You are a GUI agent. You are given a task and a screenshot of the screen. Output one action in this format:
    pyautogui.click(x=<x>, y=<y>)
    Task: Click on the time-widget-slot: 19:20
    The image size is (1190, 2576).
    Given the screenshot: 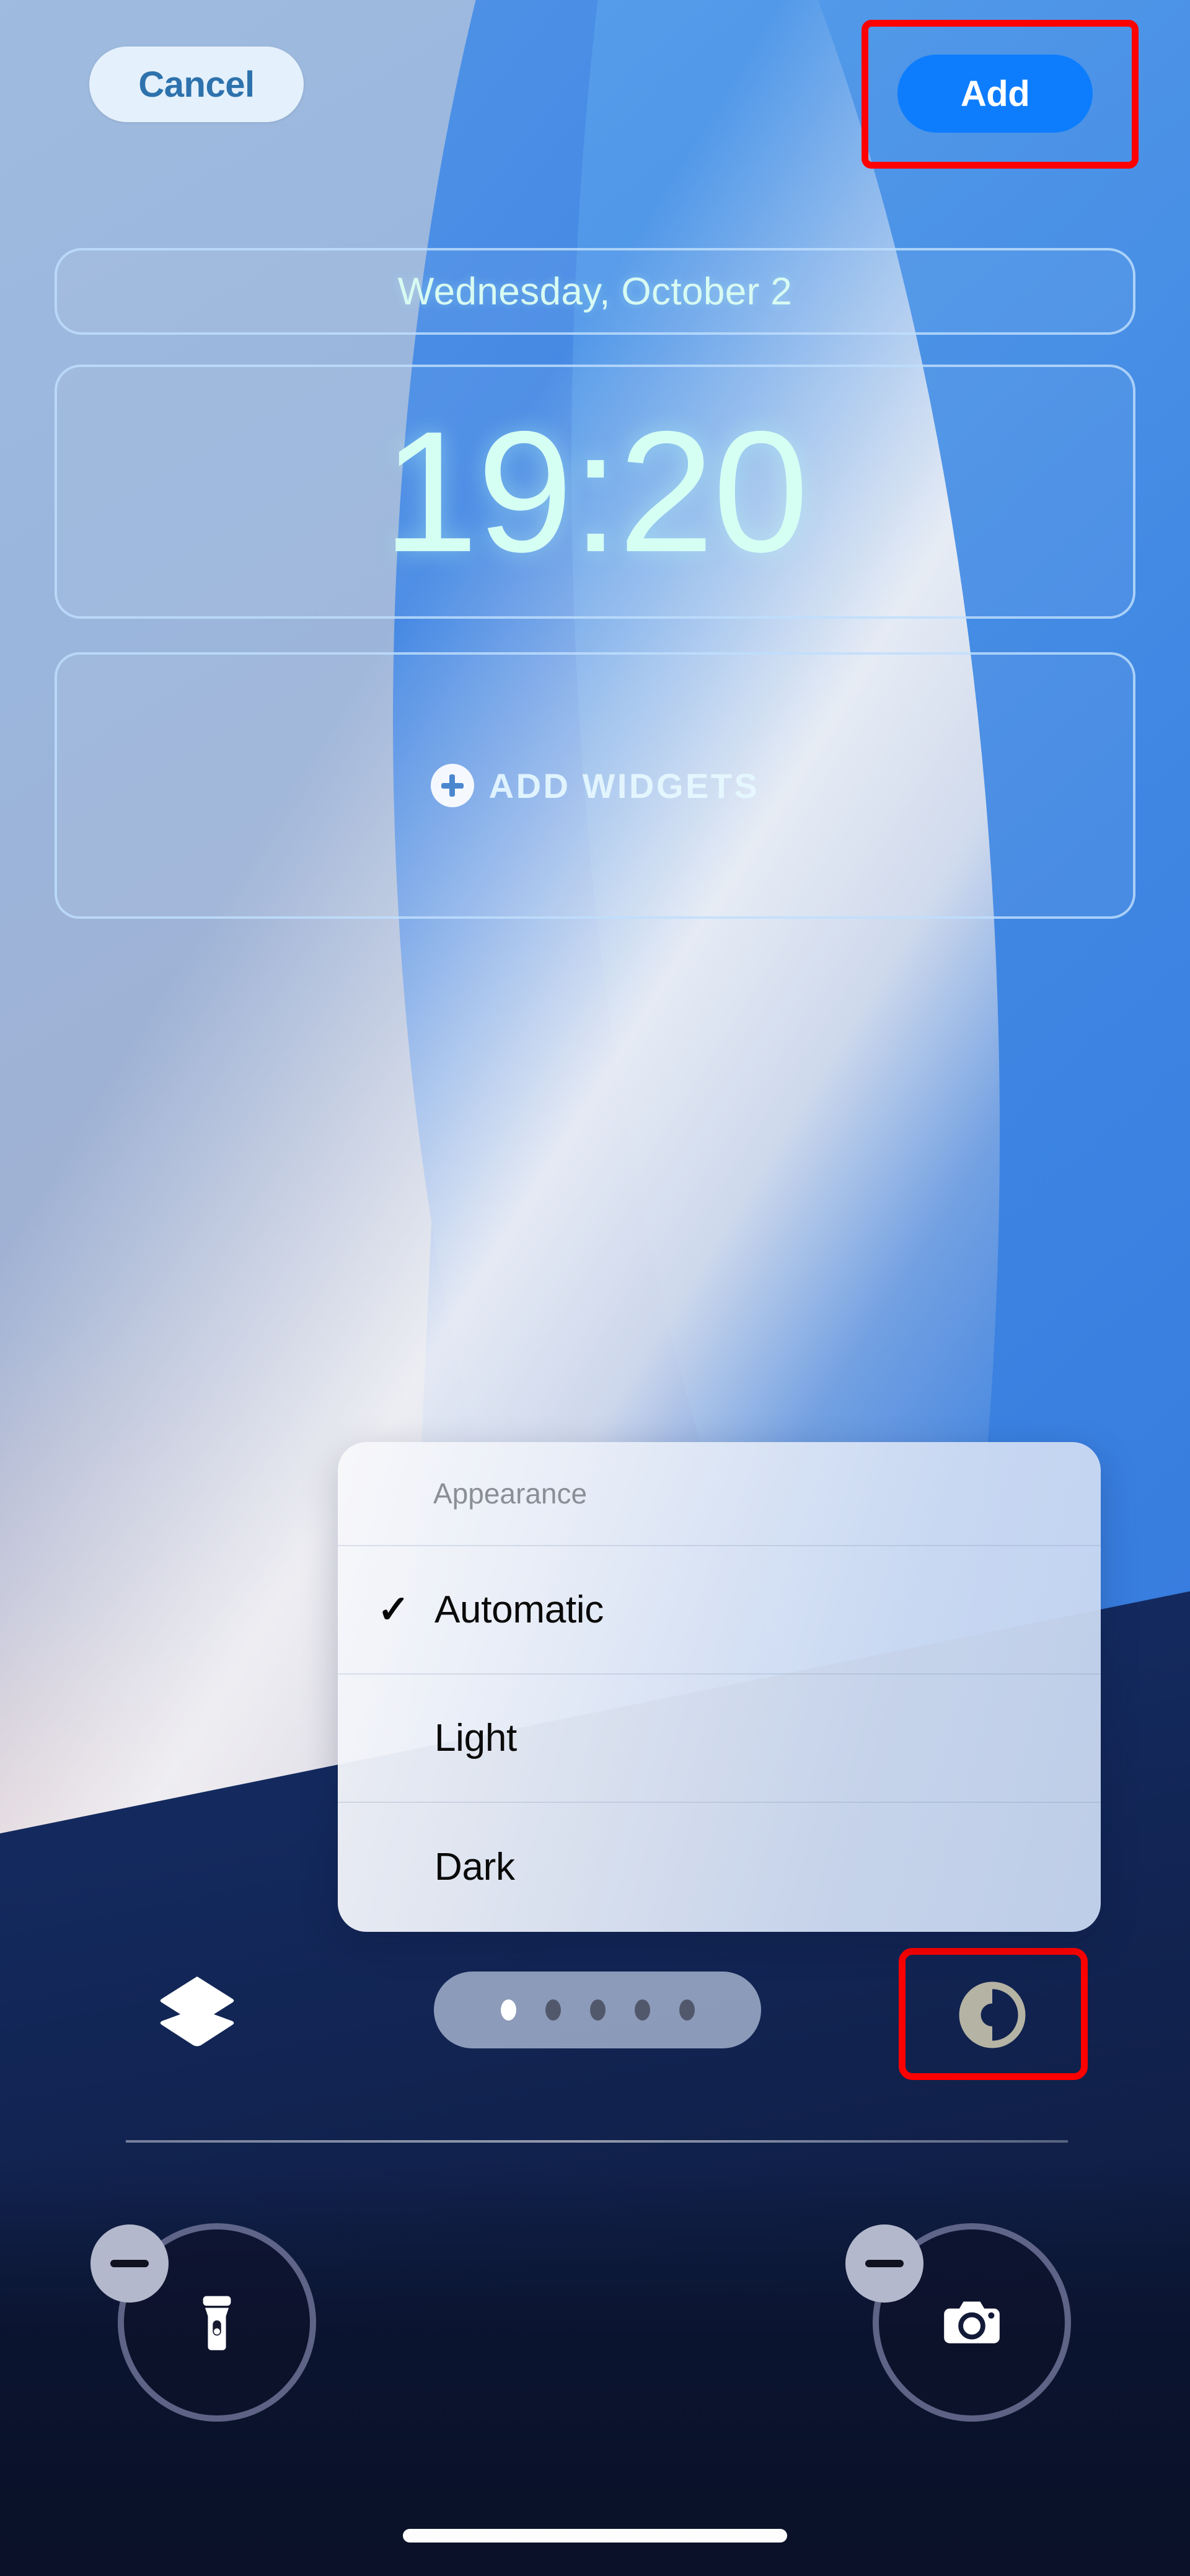 What is the action you would take?
    pyautogui.click(x=595, y=492)
    